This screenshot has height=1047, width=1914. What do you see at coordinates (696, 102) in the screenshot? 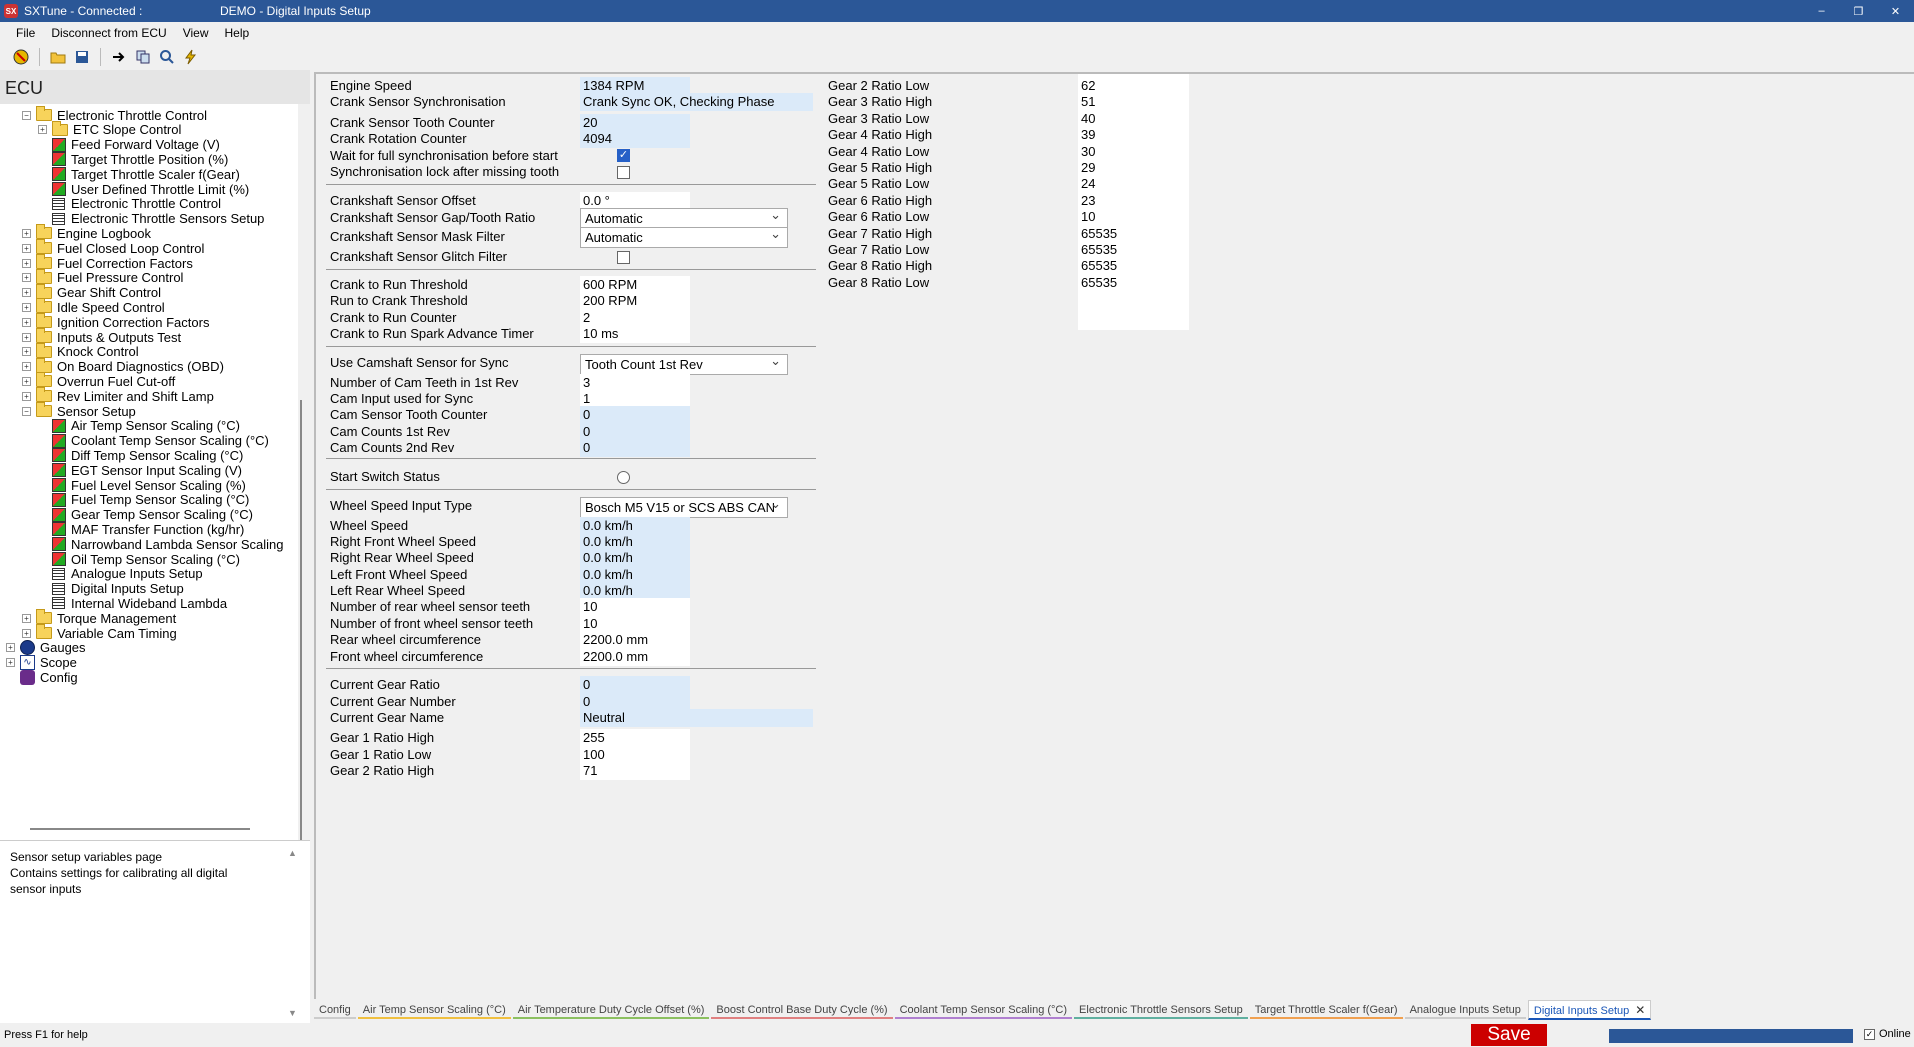
I see `crank-sync-value: Crank Sync OK, Checking Phase` at bounding box center [696, 102].